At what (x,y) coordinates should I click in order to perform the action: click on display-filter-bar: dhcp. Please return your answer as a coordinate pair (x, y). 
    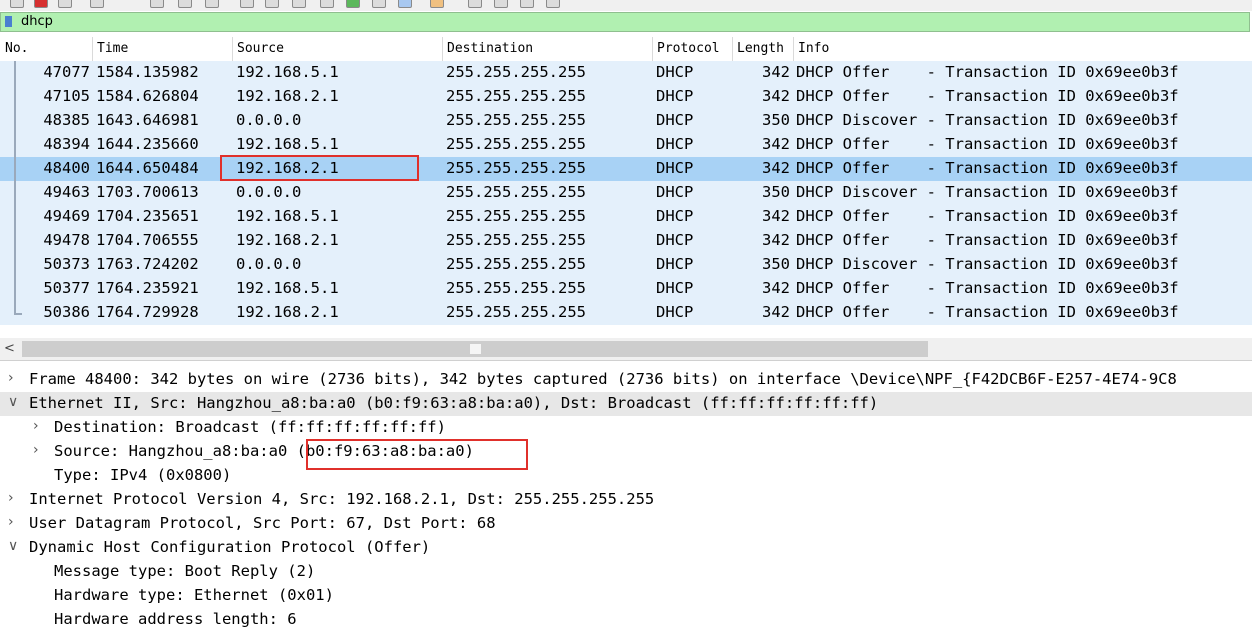
    Looking at the image, I should click on (625, 22).